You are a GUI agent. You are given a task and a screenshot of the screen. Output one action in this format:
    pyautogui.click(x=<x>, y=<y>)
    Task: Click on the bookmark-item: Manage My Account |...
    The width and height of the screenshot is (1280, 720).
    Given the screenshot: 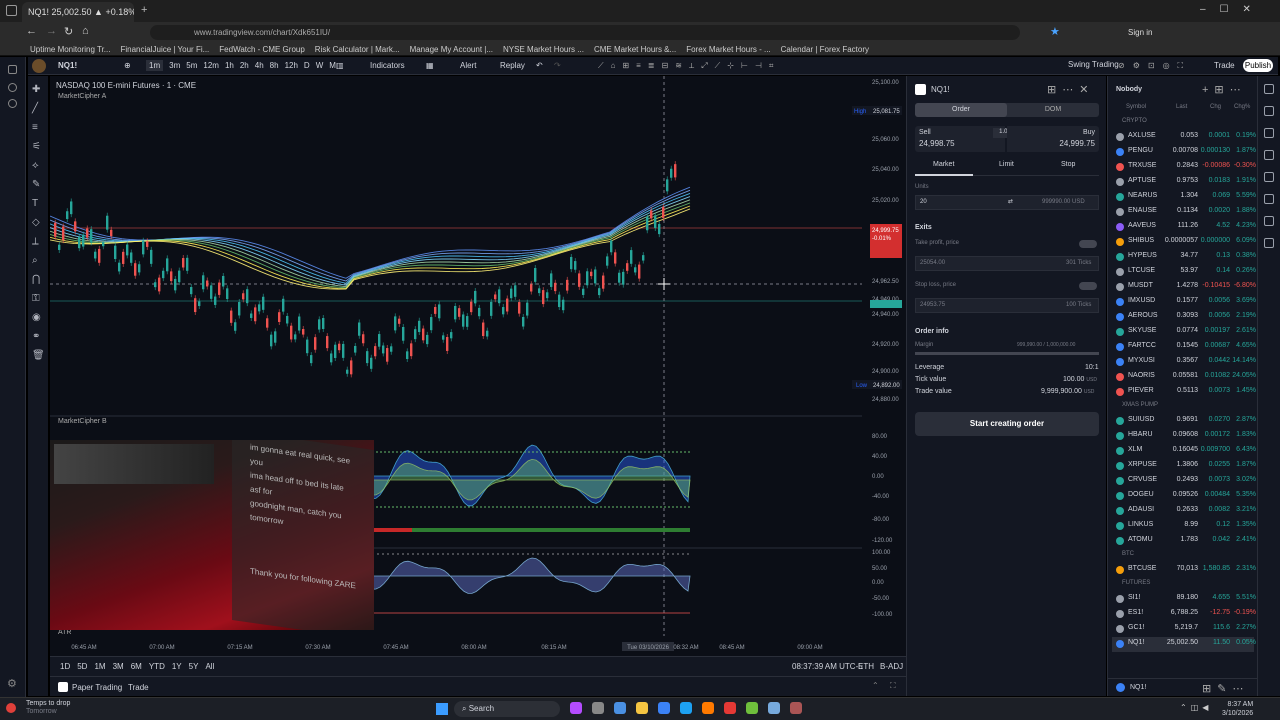 What is the action you would take?
    pyautogui.click(x=451, y=49)
    